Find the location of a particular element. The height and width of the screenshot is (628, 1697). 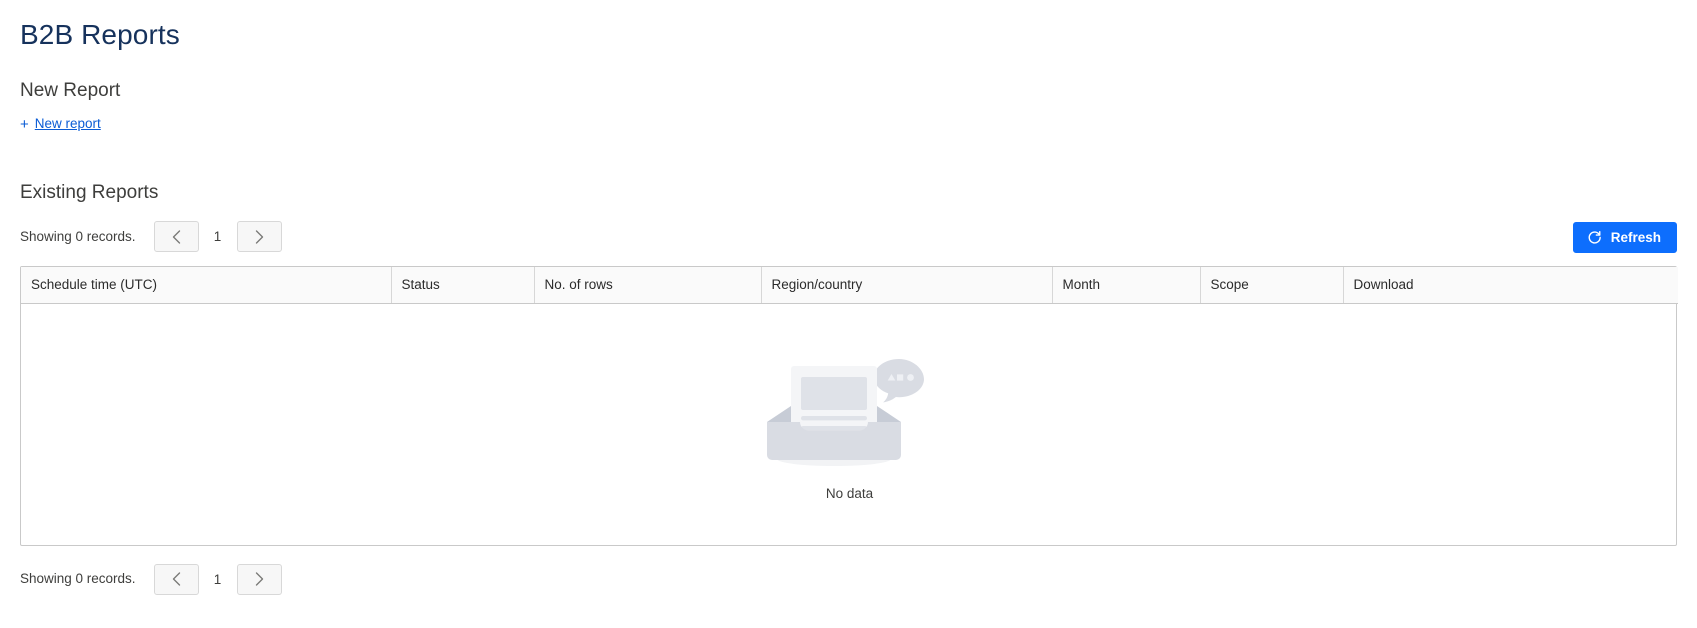

bottom-next-page-button is located at coordinates (259, 579).